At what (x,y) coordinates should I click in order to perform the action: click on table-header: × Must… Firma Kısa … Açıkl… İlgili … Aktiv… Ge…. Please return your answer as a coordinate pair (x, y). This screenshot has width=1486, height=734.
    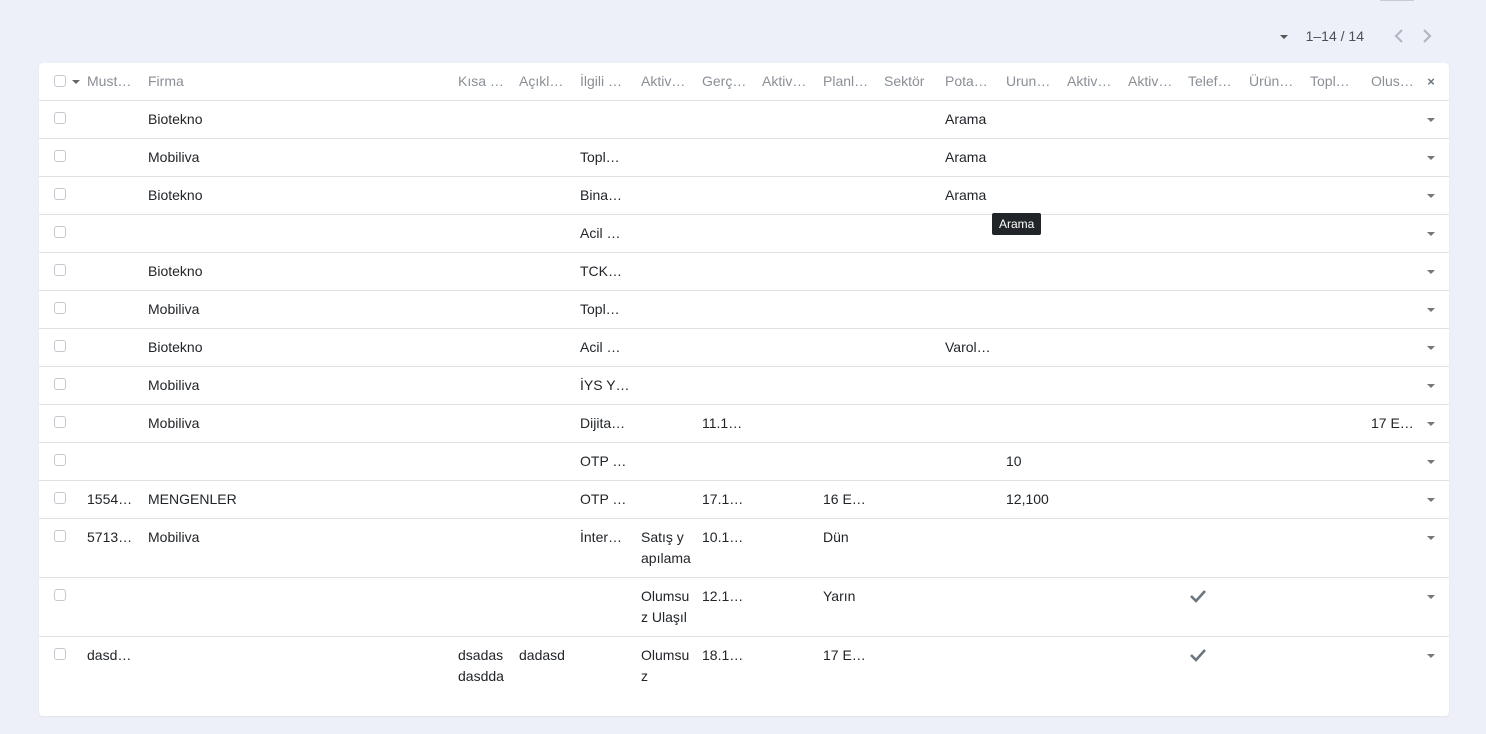
    Looking at the image, I should click on (744, 82).